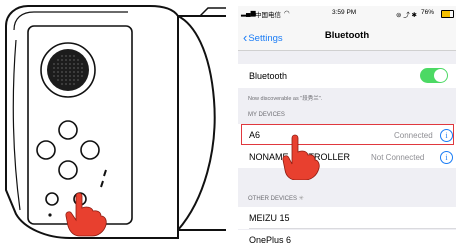 The image size is (456, 244). I want to click on bluetooth-label: Bluetooth, so click(268, 76).